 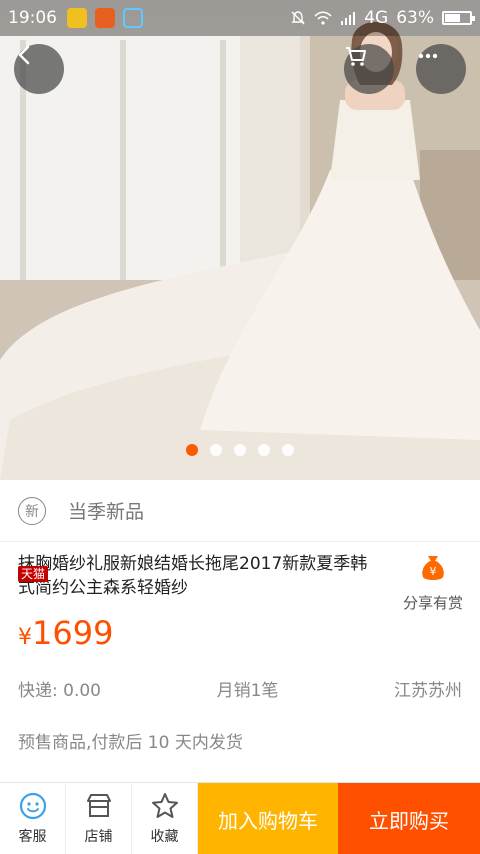 I want to click on gallery-pagination, so click(x=240, y=450).